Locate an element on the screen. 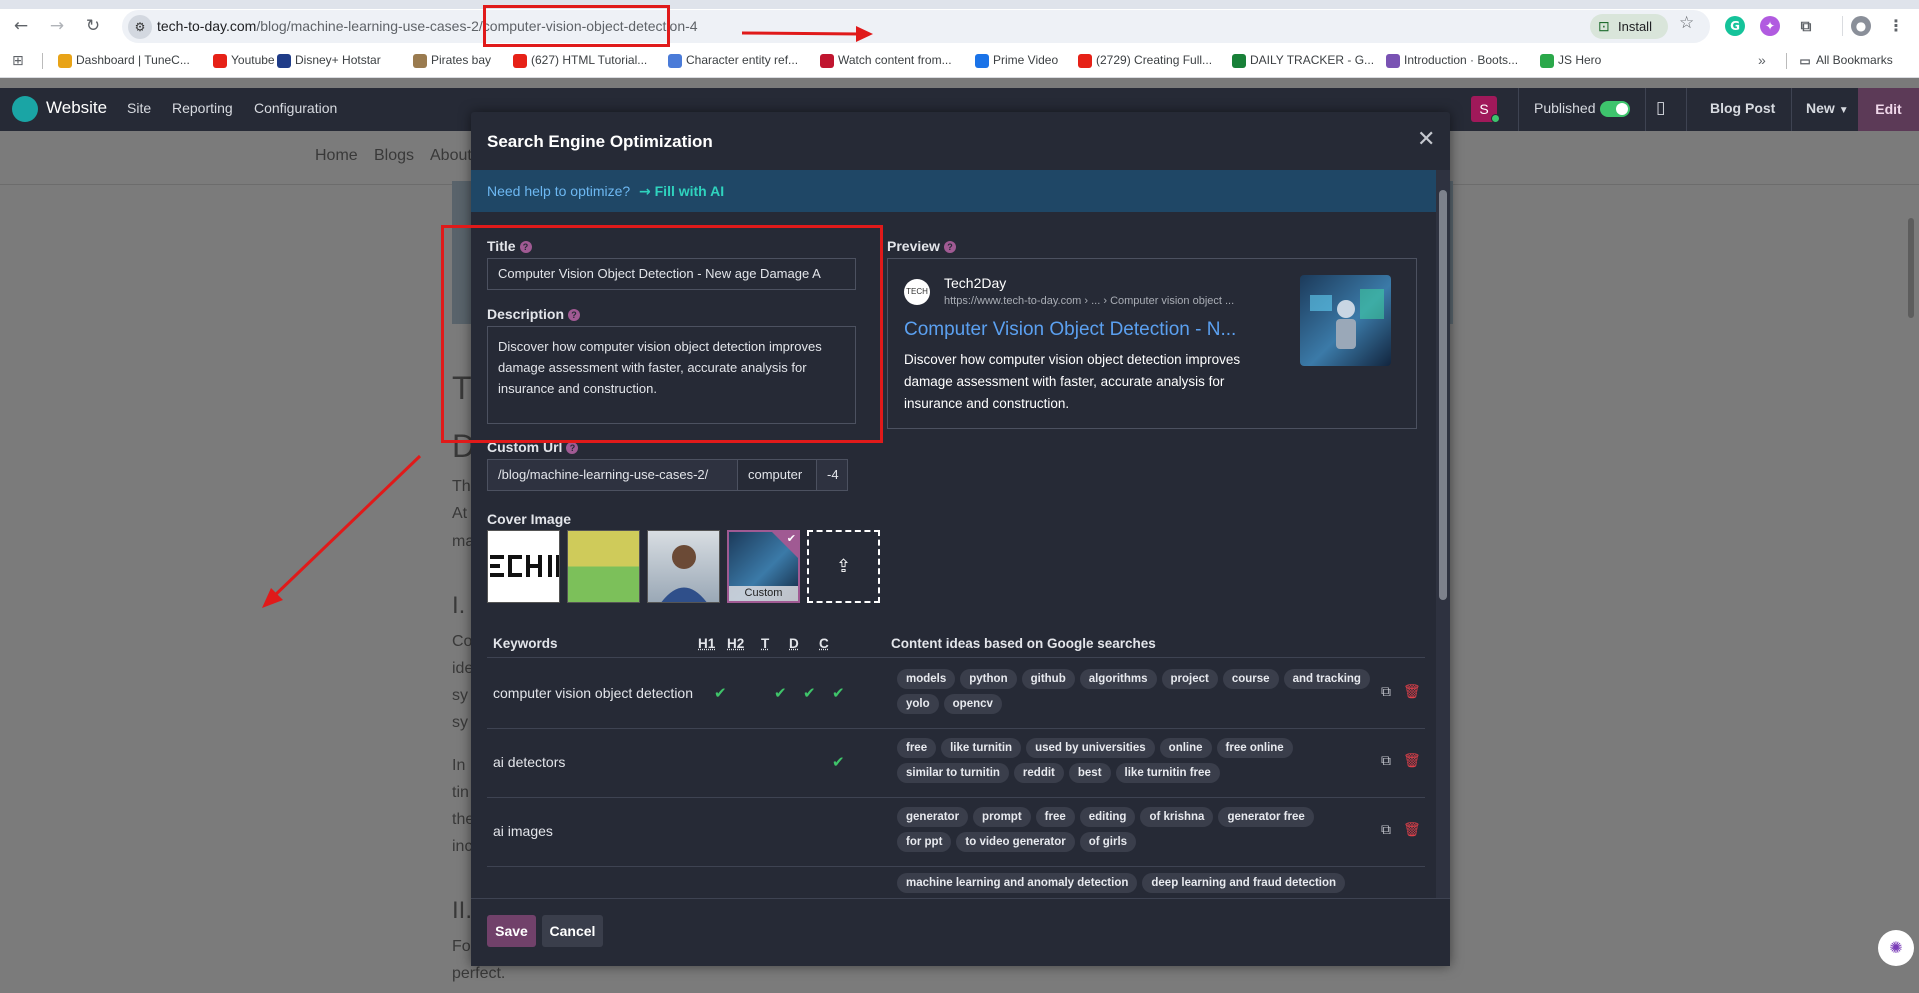  annotation-arrow-right is located at coordinates (801, 33).